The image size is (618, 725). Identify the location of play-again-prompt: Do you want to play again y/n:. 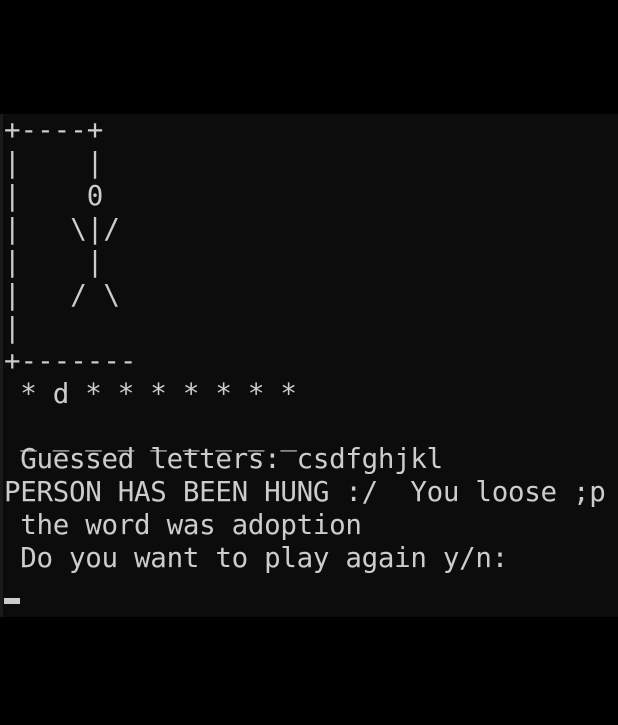
(256, 558).